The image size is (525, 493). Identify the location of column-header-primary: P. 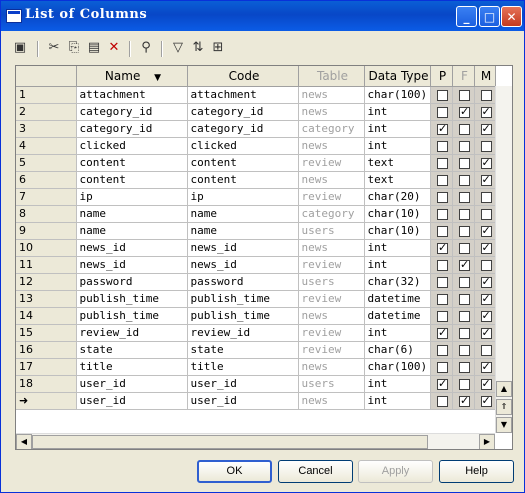
(441, 76).